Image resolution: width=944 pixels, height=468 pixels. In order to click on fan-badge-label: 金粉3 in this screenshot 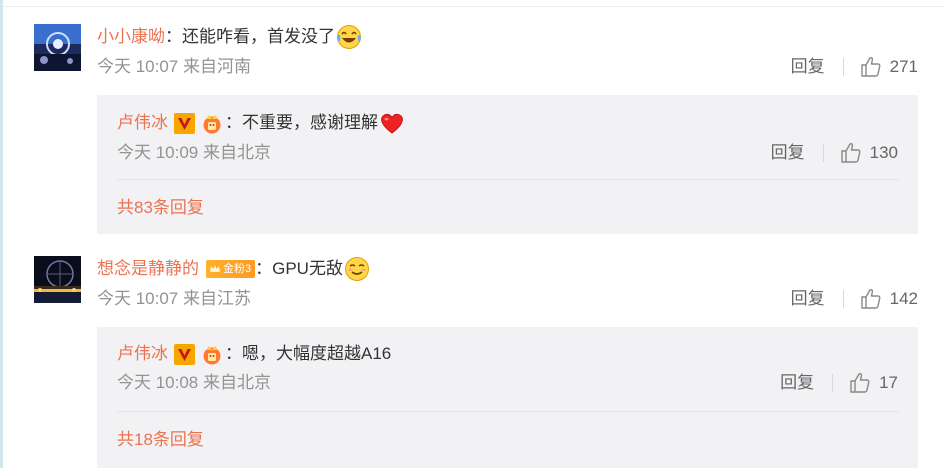, I will do `click(237, 269)`.